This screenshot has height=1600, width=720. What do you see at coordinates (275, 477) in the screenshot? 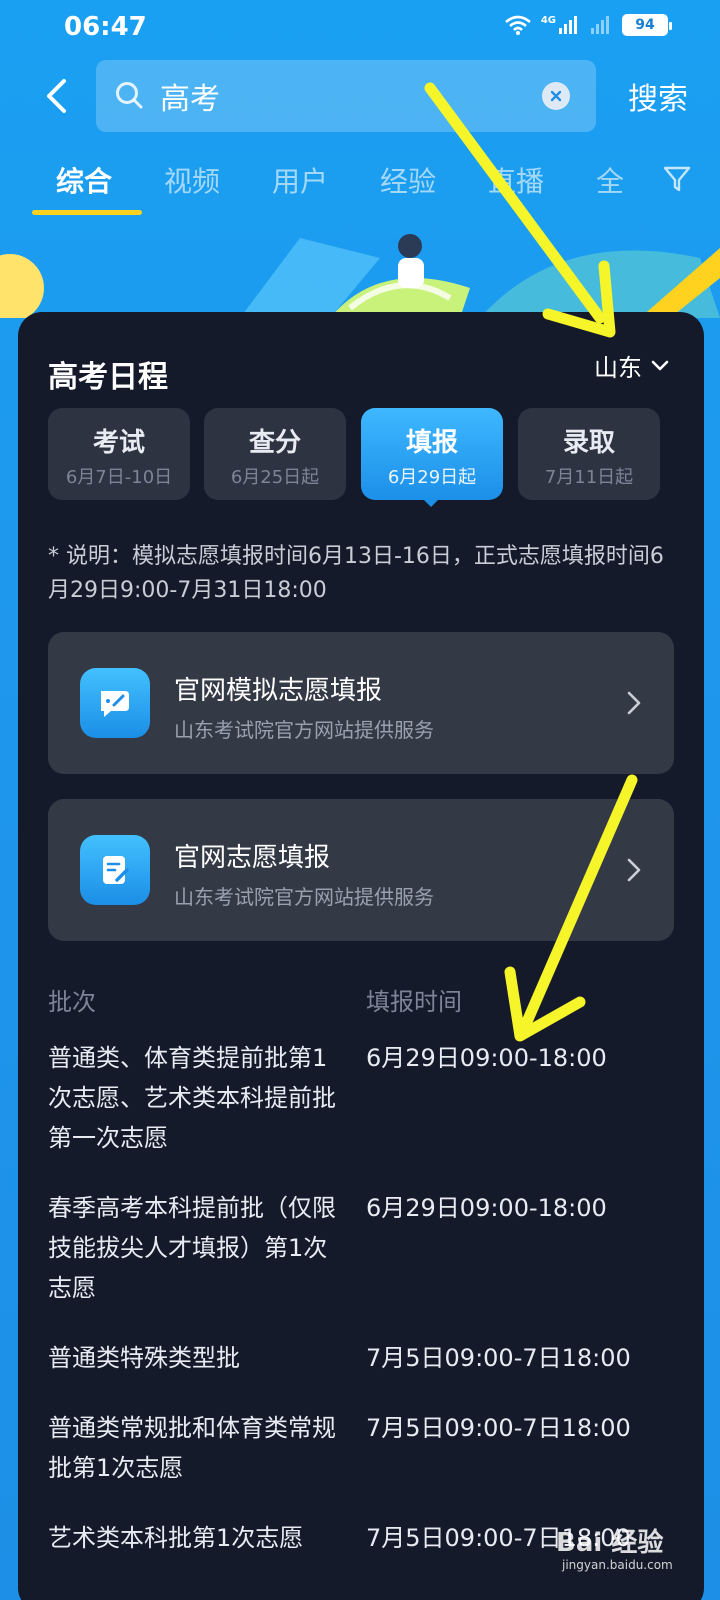
I see `stage-date: 6月25日起` at bounding box center [275, 477].